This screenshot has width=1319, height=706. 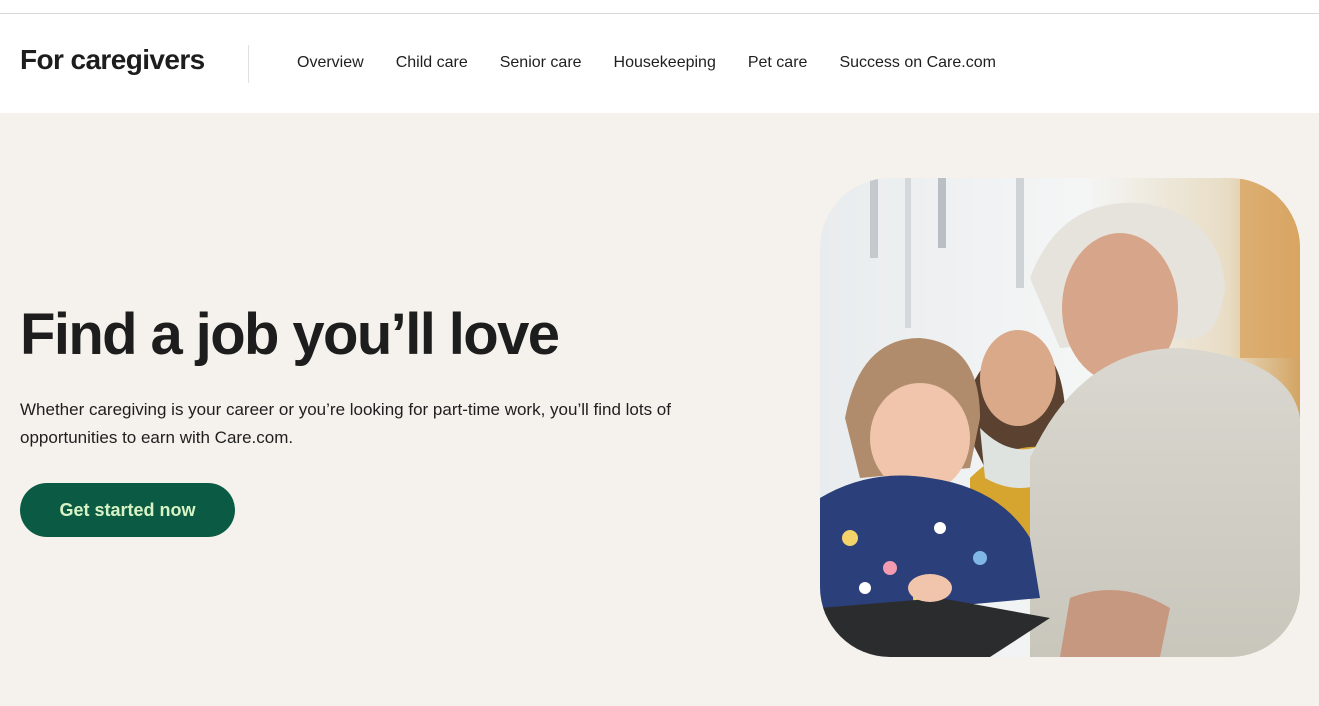 What do you see at coordinates (112, 60) in the screenshot?
I see `section-title: For caregivers` at bounding box center [112, 60].